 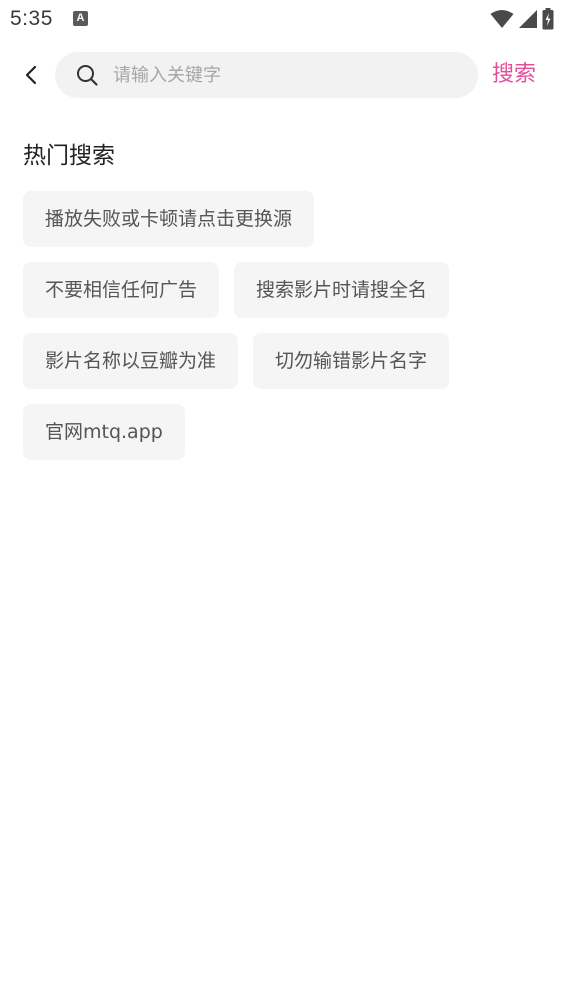 What do you see at coordinates (282, 19) in the screenshot?
I see `status-bar: 5:35 A` at bounding box center [282, 19].